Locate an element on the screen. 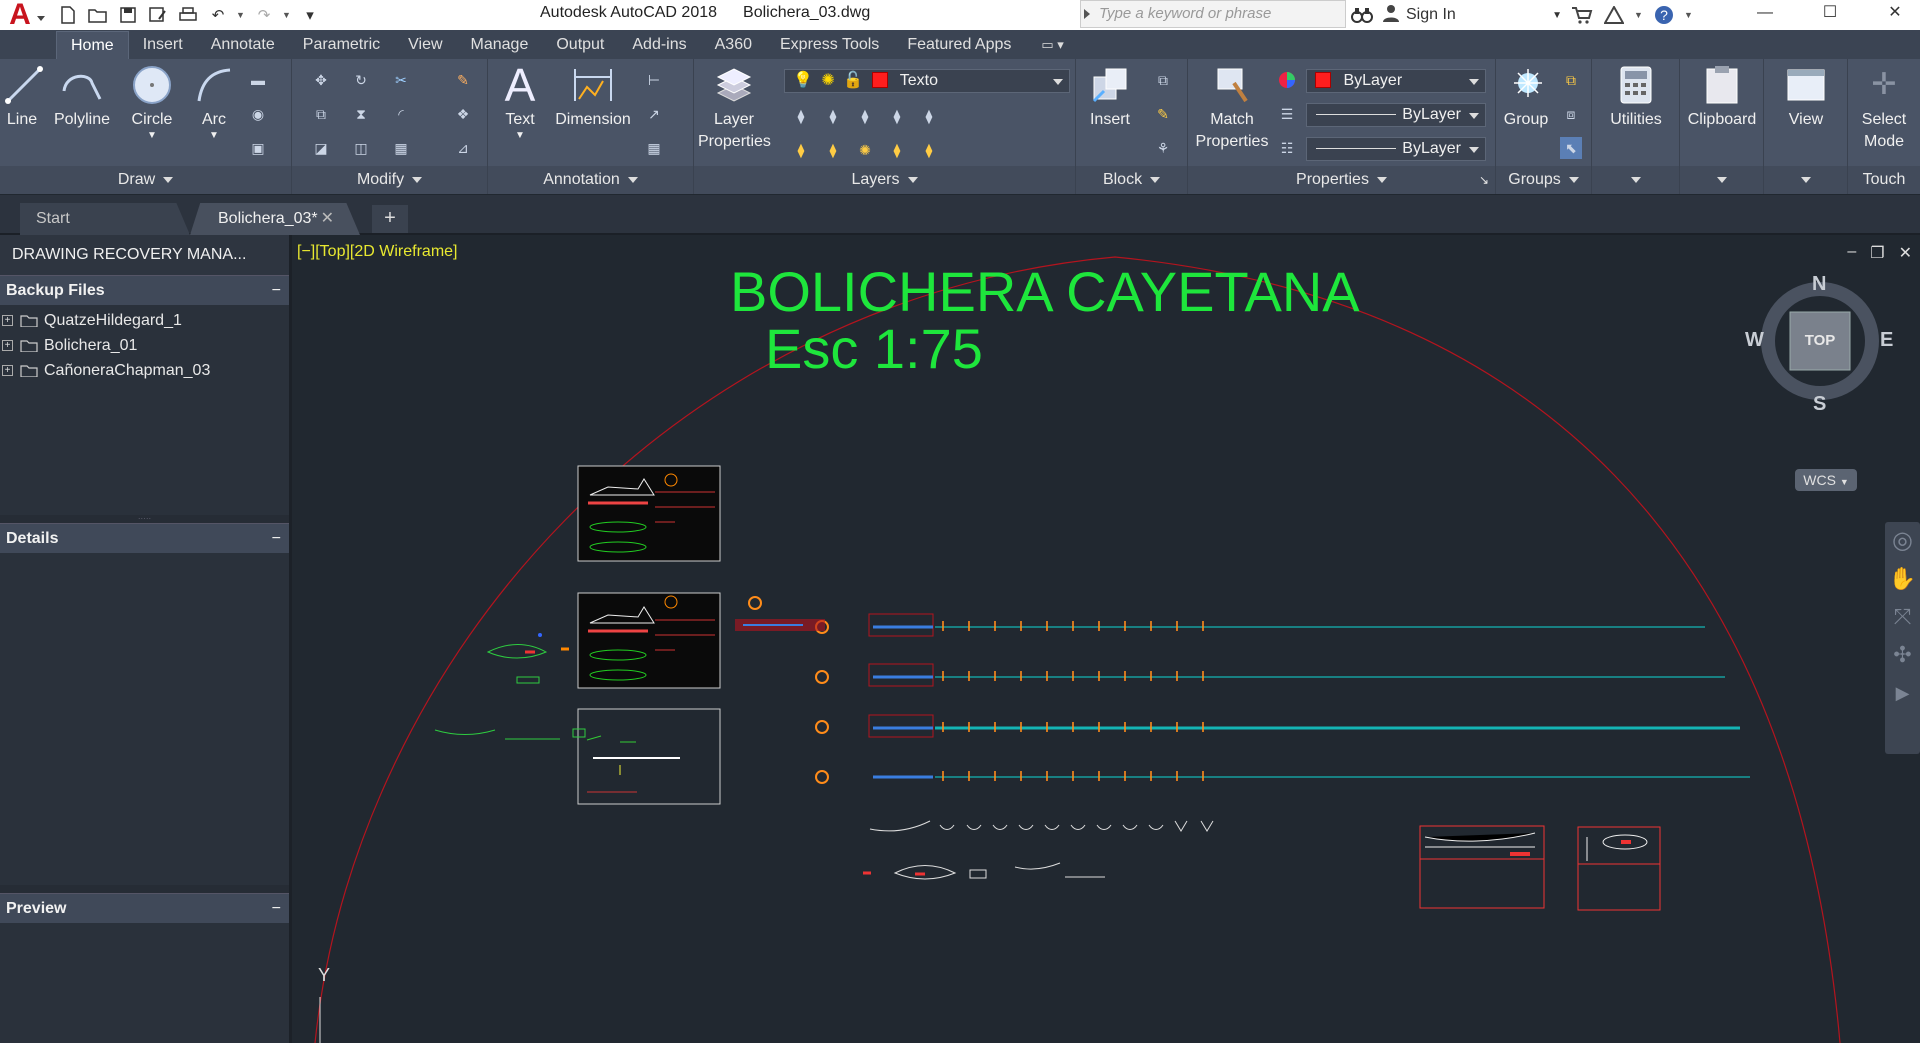 This screenshot has height=1043, width=1920. plot-icon is located at coordinates (188, 15).